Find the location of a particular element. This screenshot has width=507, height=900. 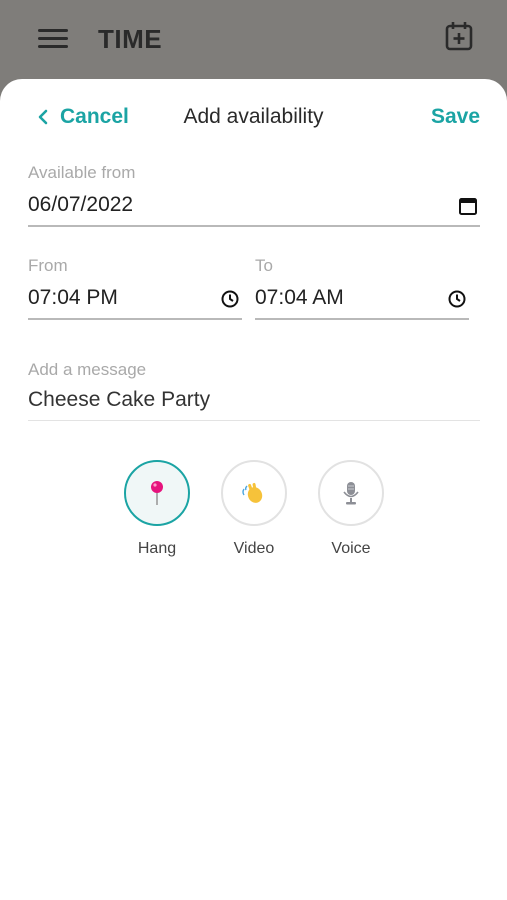

available-from-label: Available from is located at coordinates (82, 172).